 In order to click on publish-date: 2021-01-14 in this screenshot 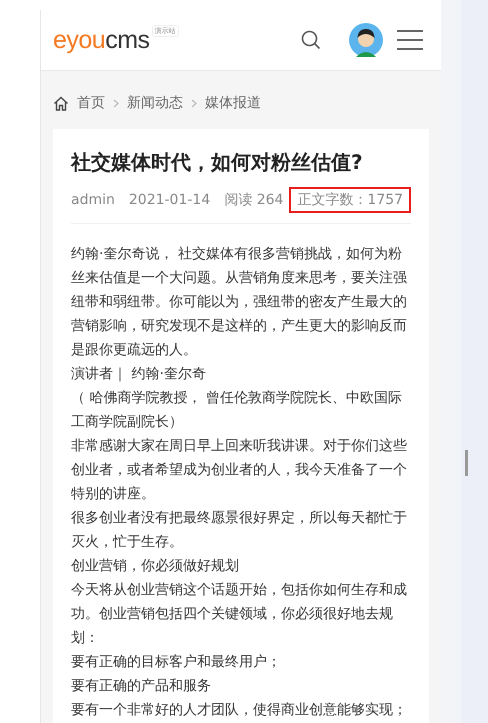, I will do `click(169, 200)`.